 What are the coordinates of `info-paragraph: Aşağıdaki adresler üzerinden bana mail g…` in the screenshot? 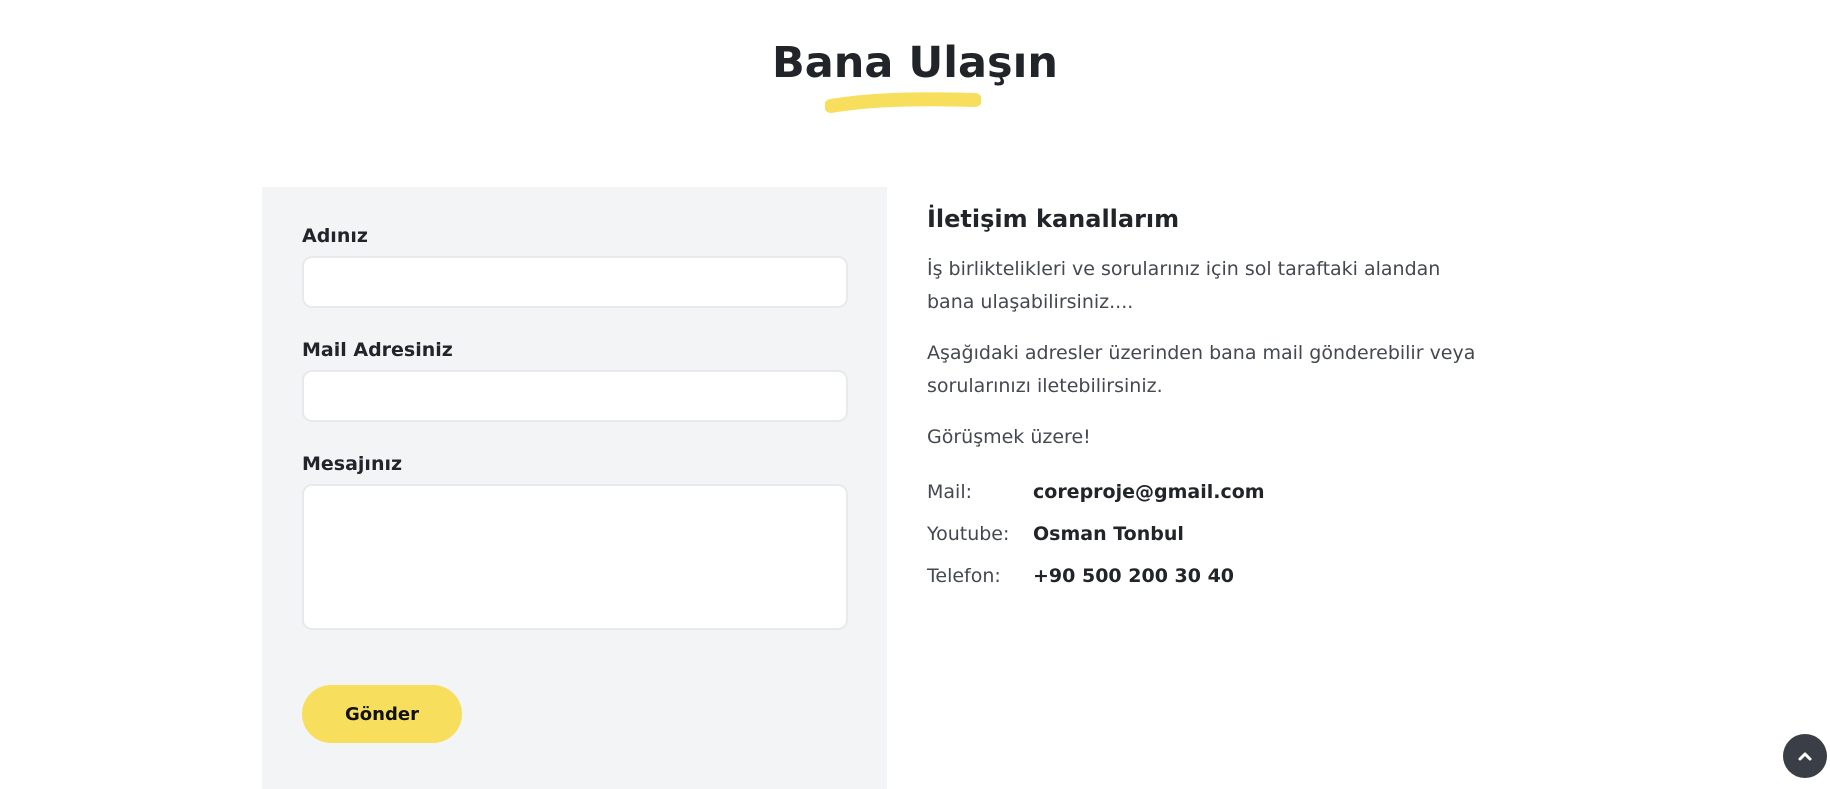 It's located at (1201, 369).